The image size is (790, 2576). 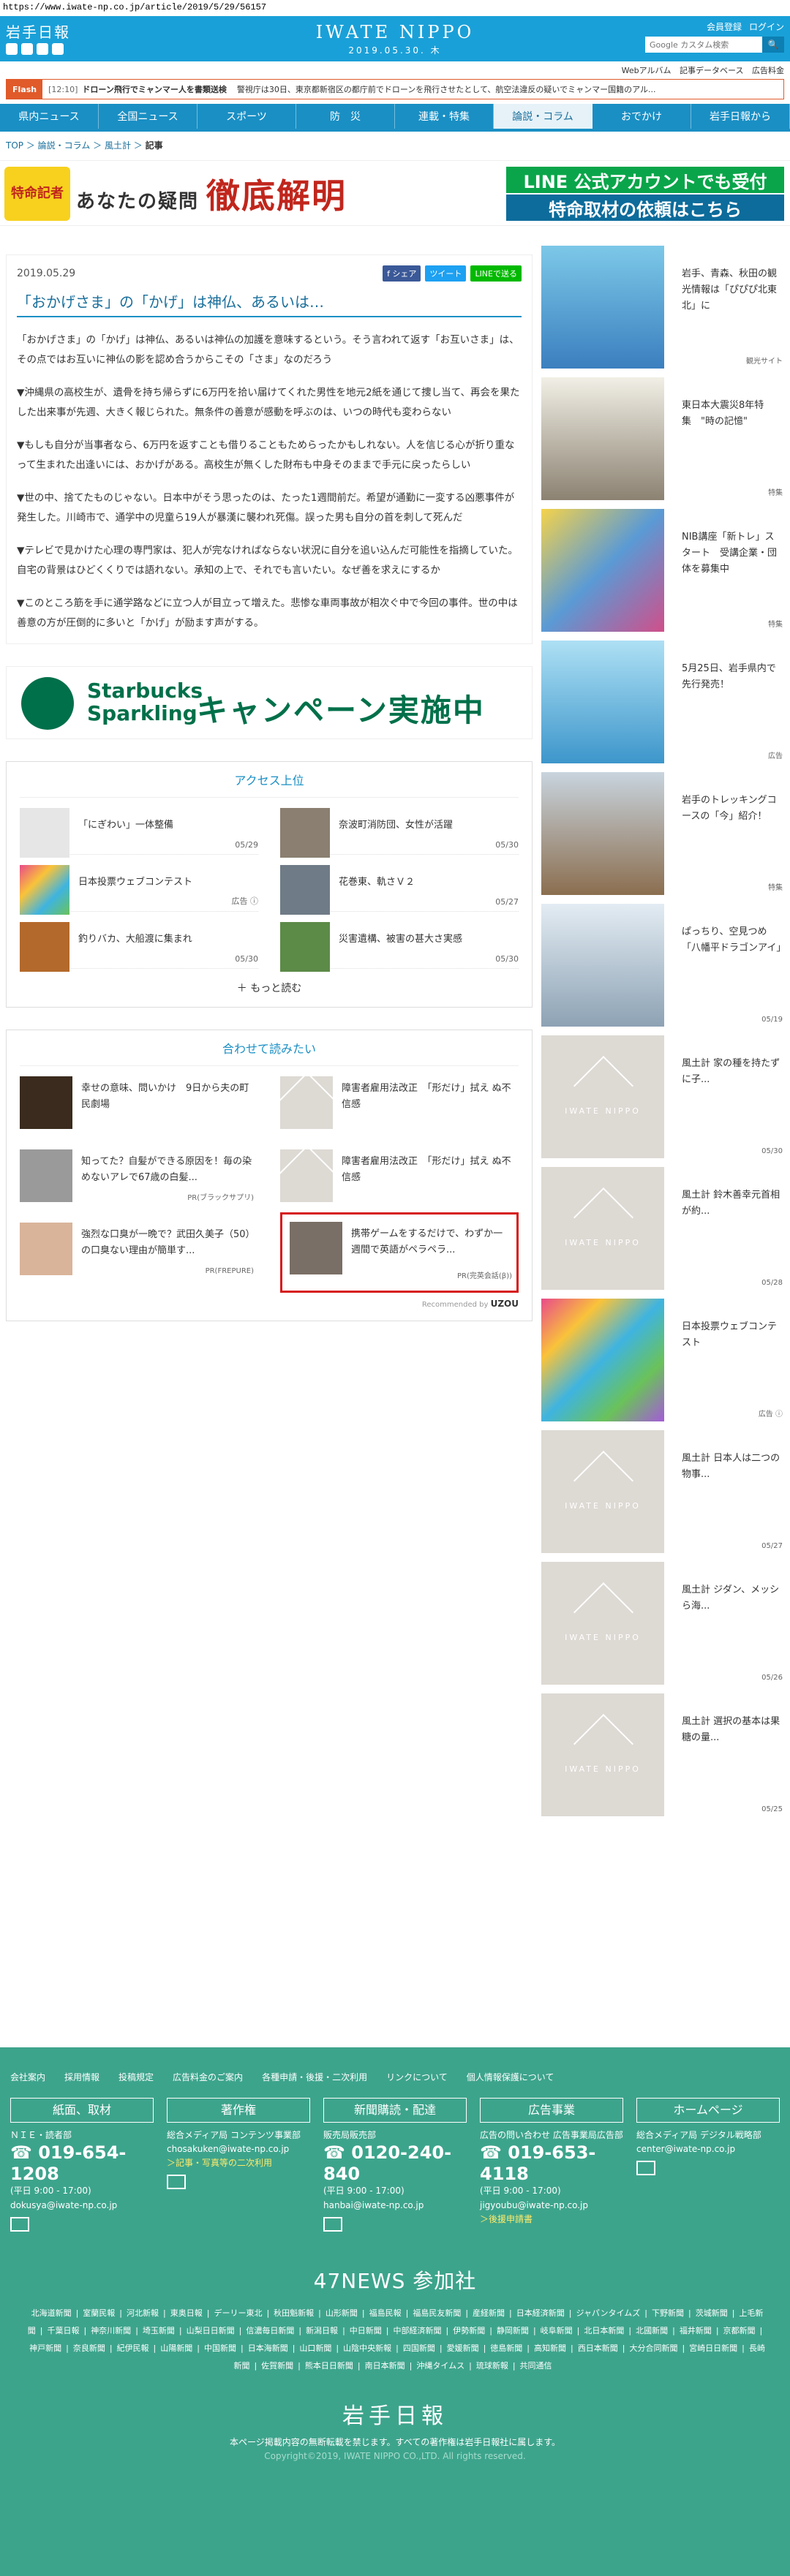 I want to click on footer-link: 個人情報保護について, so click(x=510, y=2077).